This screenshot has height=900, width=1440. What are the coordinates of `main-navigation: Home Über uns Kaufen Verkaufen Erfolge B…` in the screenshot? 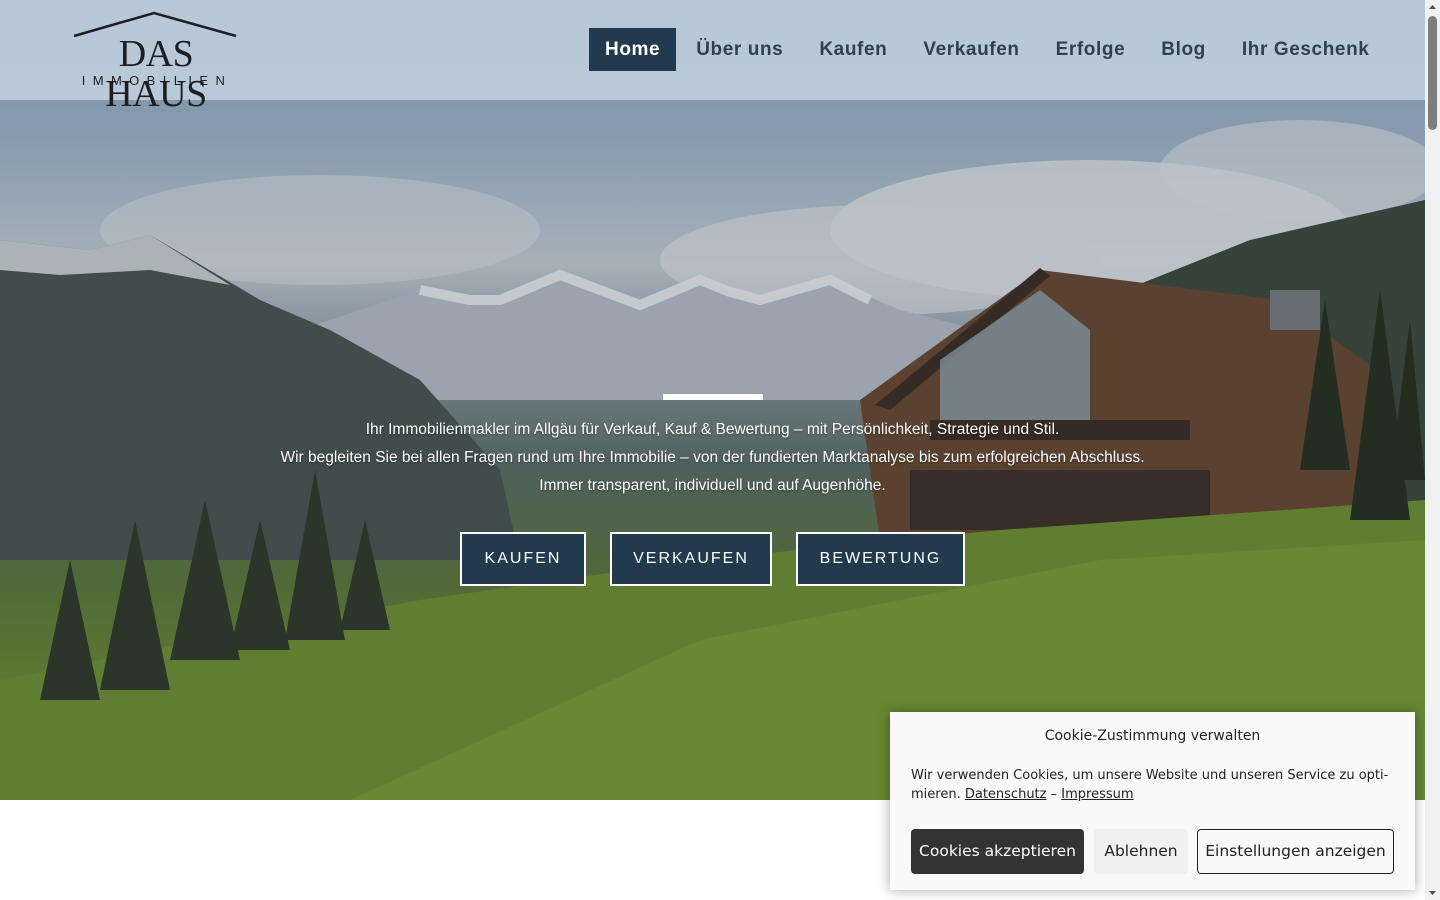 It's located at (989, 49).